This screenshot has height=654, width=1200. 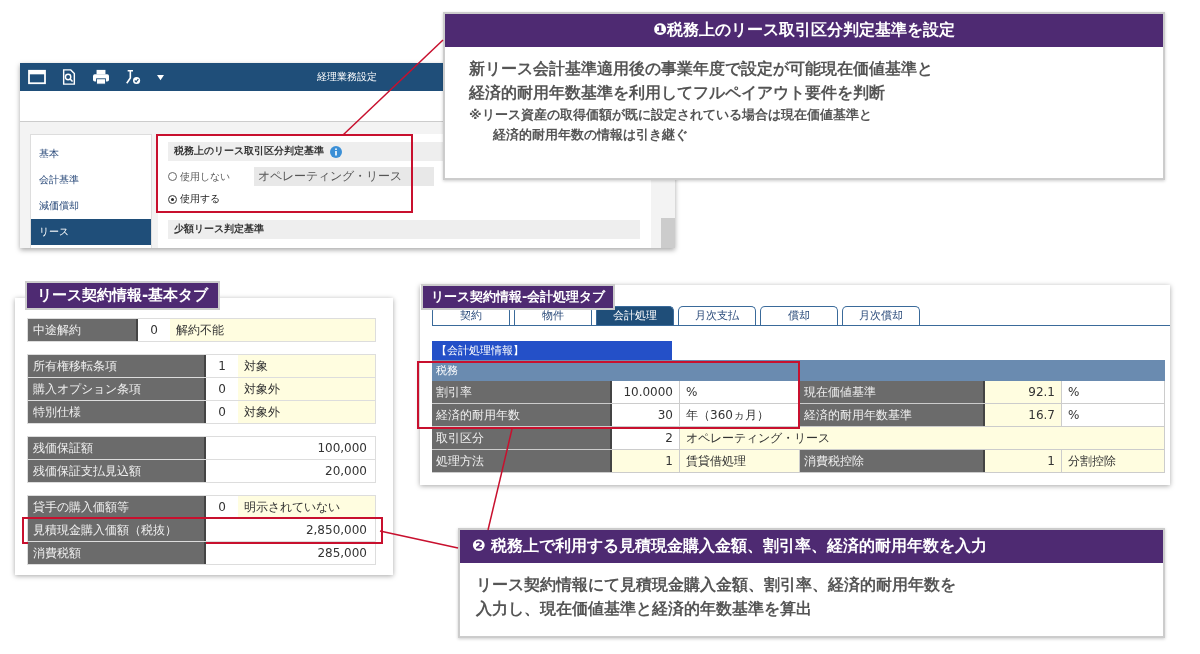 What do you see at coordinates (811, 546) in the screenshot?
I see `callout-title: ❷ 税務上で利用する見積現金購入金額、割引率、経済的耐用年数を入力` at bounding box center [811, 546].